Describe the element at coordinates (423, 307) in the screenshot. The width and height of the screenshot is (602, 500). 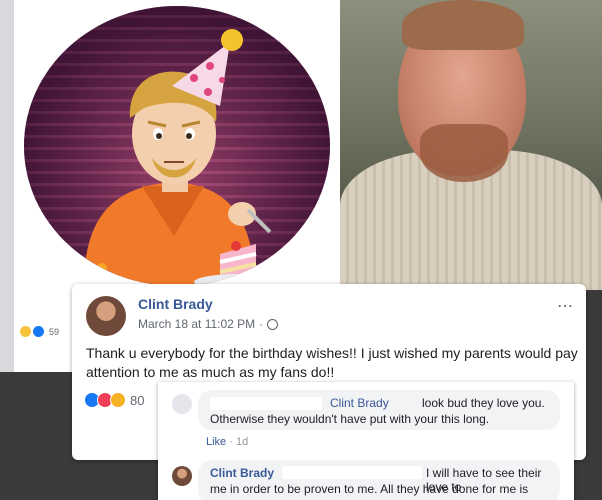
I see `starcasm-watermark: Starcasm` at that location.